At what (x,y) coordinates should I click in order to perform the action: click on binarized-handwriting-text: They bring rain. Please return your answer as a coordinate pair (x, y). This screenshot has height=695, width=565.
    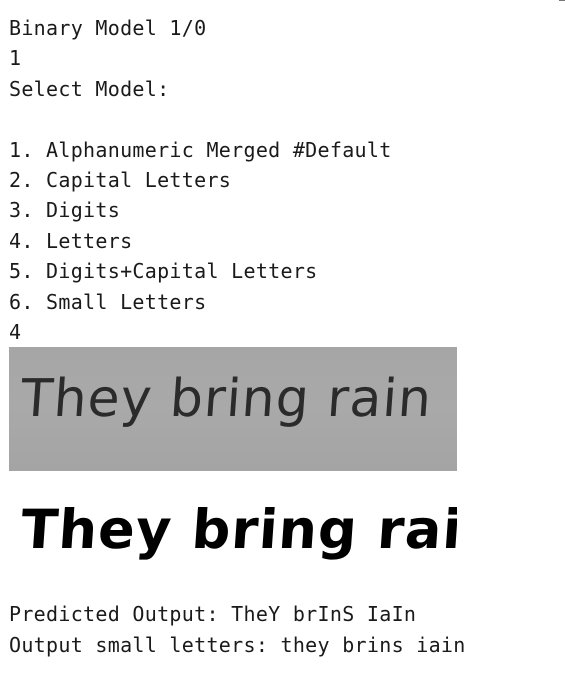
    Looking at the image, I should click on (237, 529).